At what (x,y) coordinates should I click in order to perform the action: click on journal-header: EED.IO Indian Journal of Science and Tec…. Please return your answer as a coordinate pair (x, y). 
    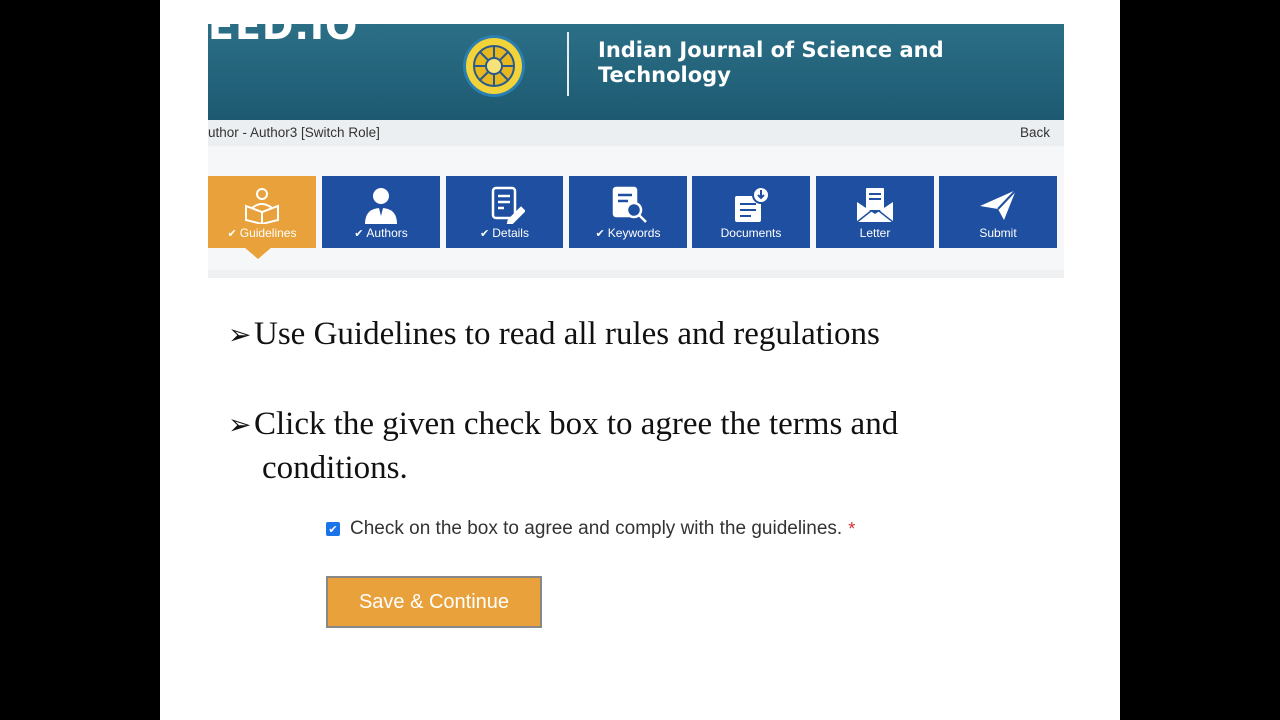
    Looking at the image, I should click on (636, 72).